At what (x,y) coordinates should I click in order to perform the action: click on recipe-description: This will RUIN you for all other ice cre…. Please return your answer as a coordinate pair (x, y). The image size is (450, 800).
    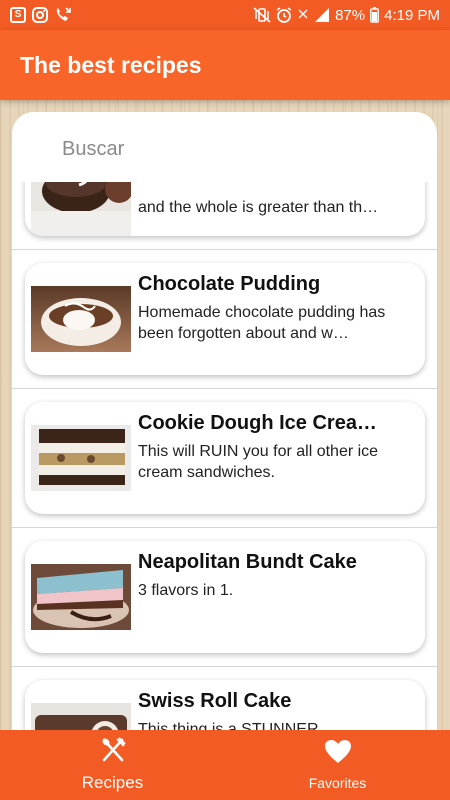
    Looking at the image, I should click on (258, 462).